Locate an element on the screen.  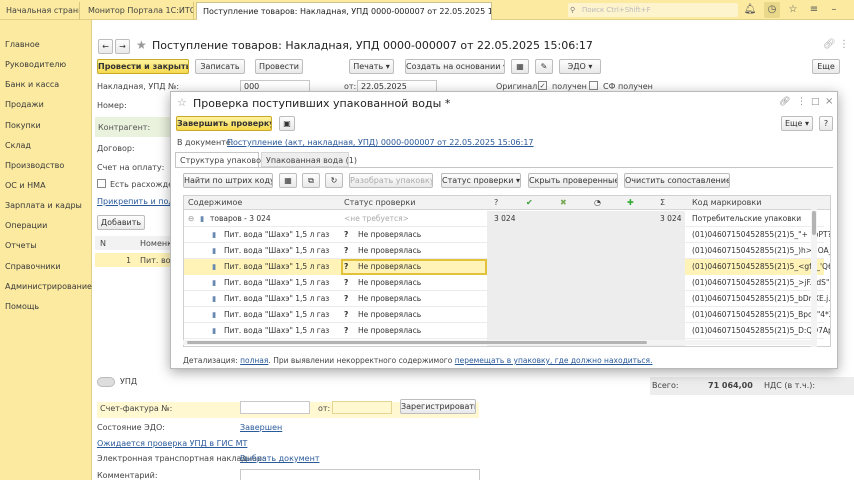
back-button: ← is located at coordinates (105, 46).